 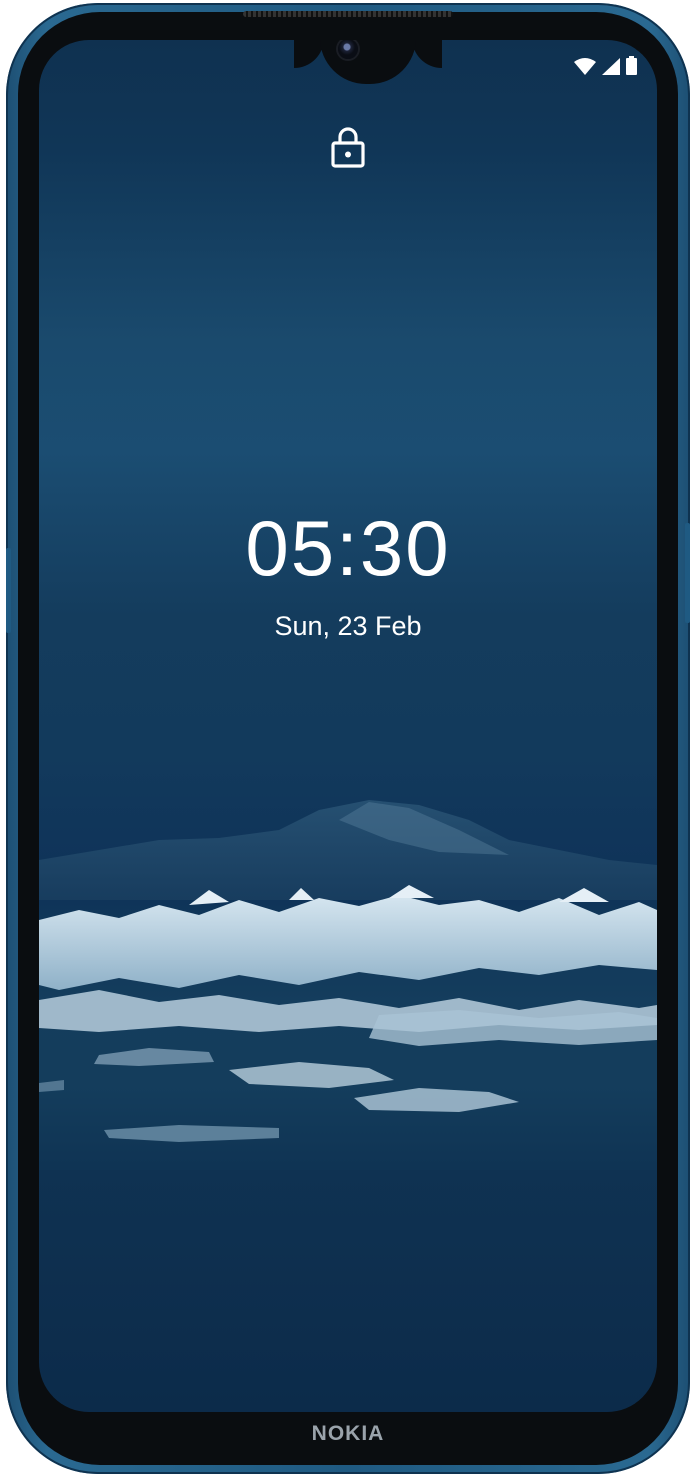 What do you see at coordinates (427, 54) in the screenshot?
I see `notch-curve-right` at bounding box center [427, 54].